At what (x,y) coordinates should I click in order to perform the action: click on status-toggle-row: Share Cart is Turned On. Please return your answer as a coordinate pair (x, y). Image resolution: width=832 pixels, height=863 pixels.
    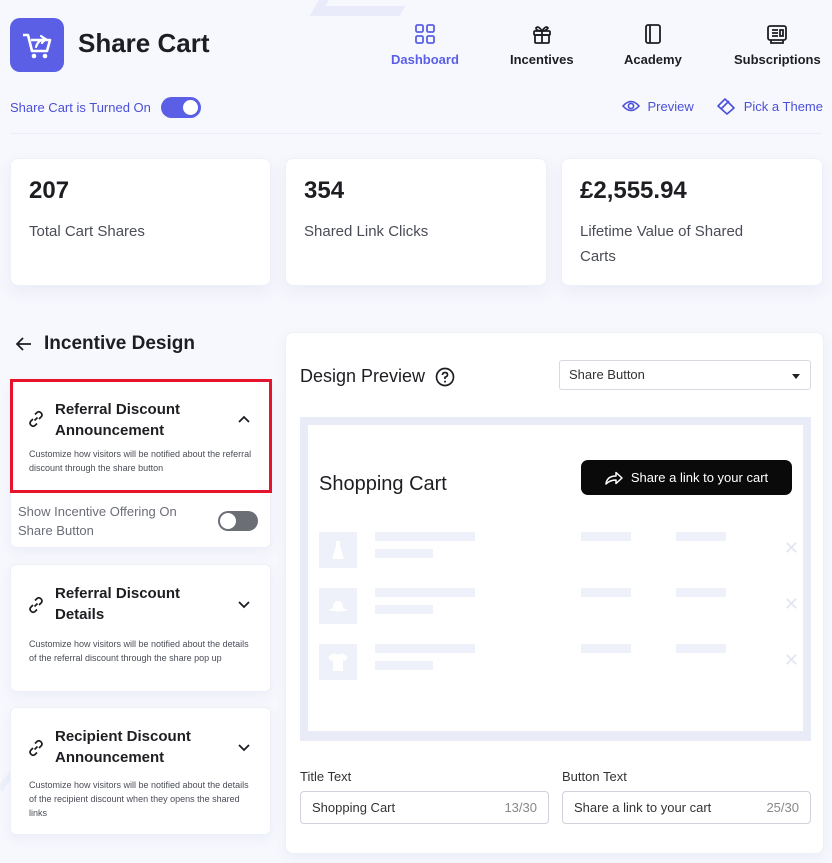
    Looking at the image, I should click on (105, 107).